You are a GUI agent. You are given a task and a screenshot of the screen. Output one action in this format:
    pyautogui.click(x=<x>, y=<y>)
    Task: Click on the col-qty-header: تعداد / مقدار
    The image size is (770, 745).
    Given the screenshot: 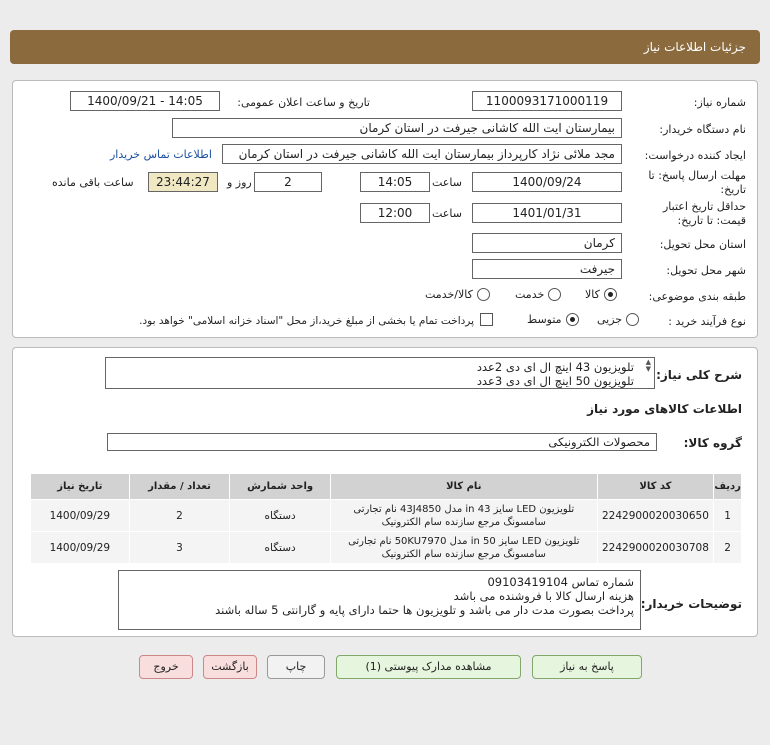 What is the action you would take?
    pyautogui.click(x=179, y=486)
    